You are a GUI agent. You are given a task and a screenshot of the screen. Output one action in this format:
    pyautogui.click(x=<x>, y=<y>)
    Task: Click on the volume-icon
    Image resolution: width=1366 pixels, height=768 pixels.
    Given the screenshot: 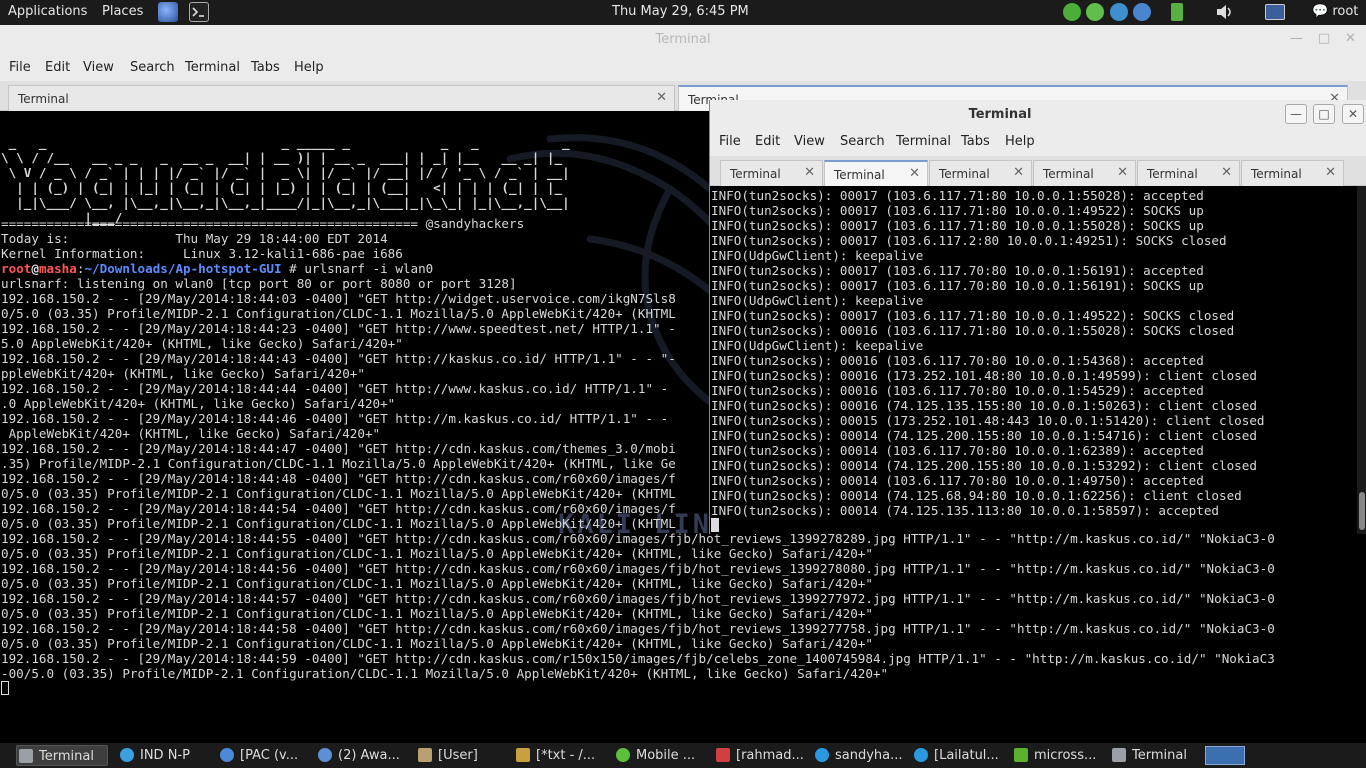 What is the action you would take?
    pyautogui.click(x=1224, y=12)
    